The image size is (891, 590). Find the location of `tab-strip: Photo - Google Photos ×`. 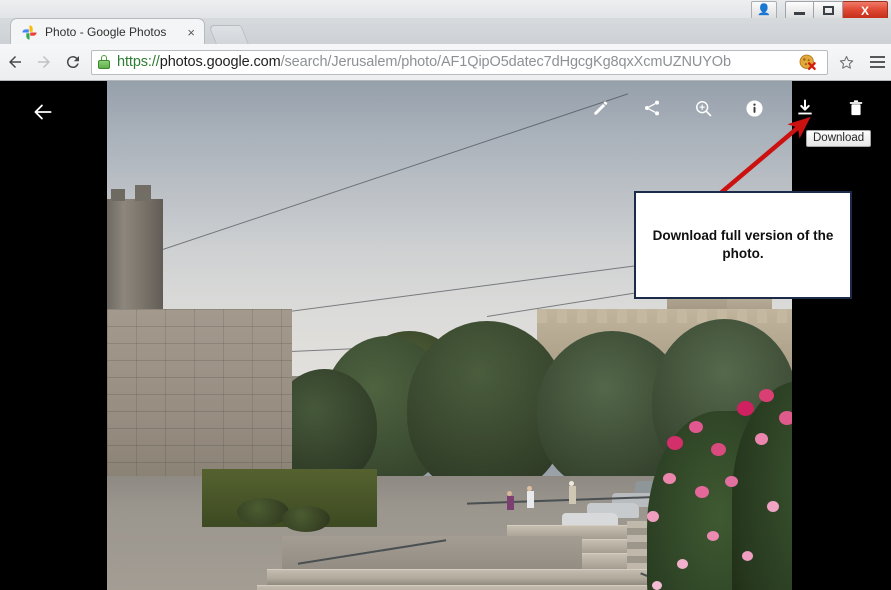

tab-strip: Photo - Google Photos × is located at coordinates (445, 31).